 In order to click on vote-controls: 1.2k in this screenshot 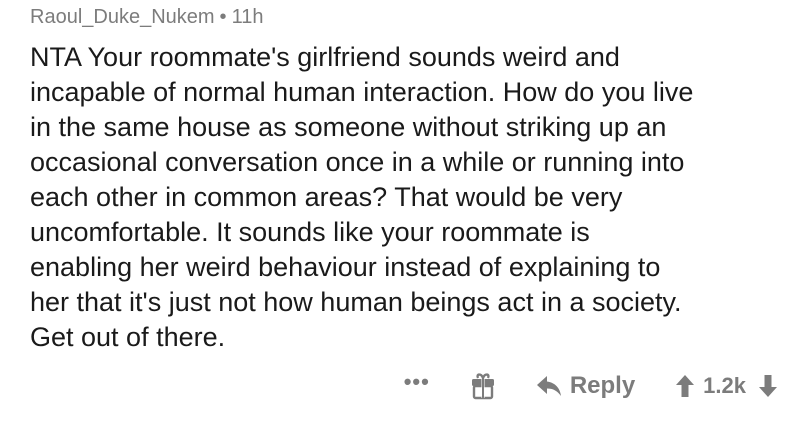, I will do `click(726, 386)`.